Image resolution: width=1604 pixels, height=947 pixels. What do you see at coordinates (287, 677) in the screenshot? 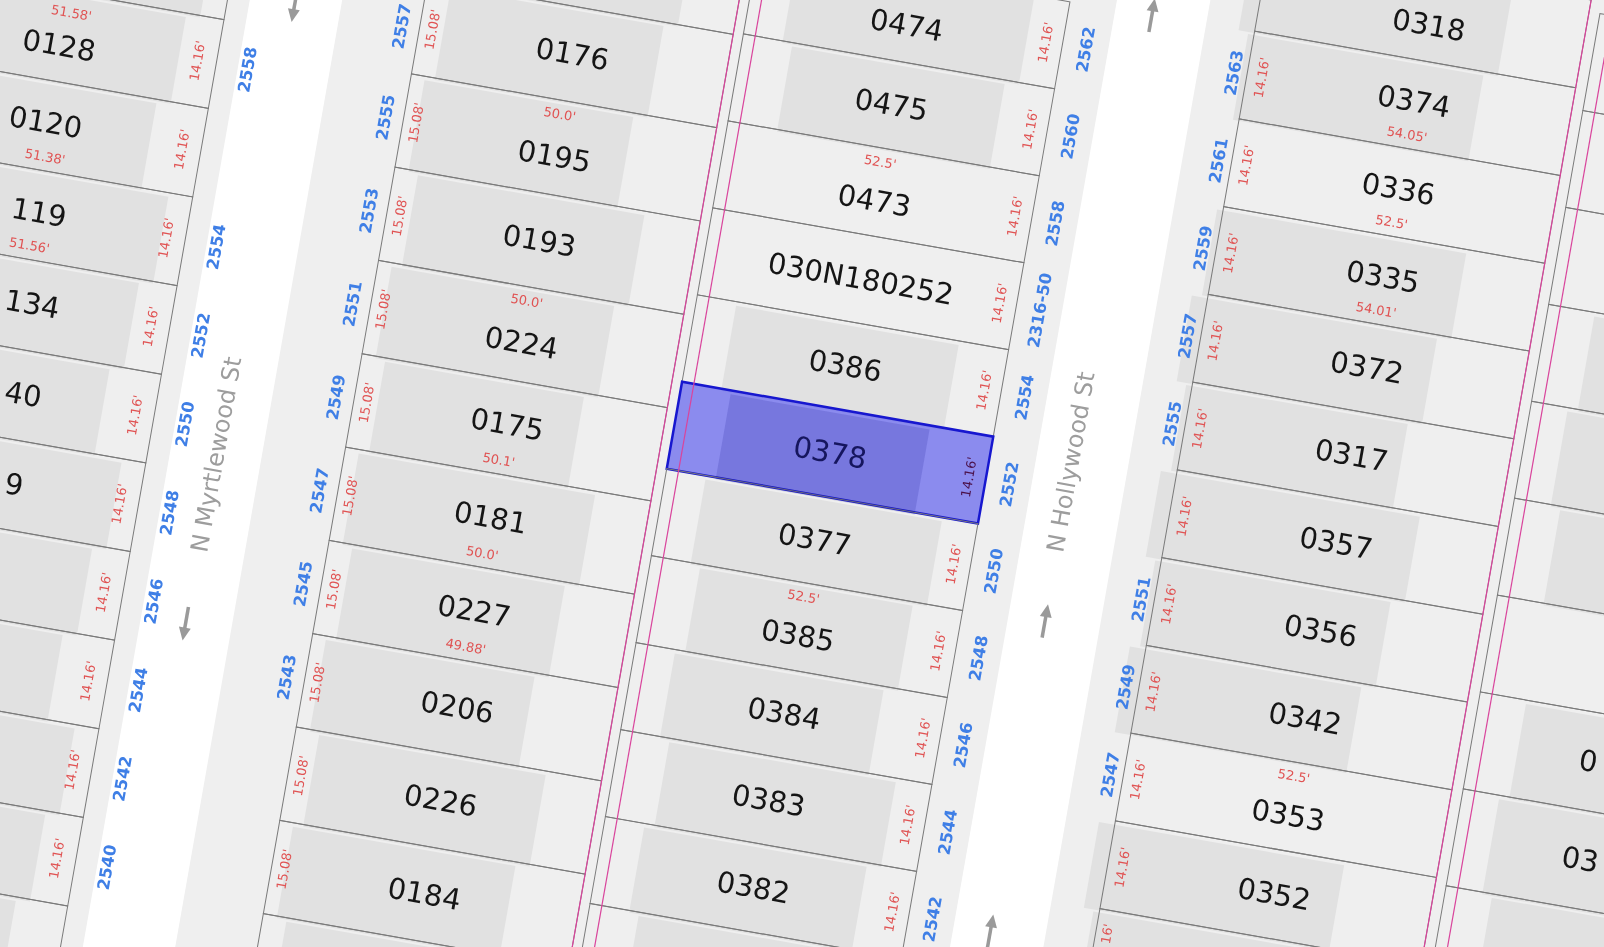
I see `street-number: 2543` at bounding box center [287, 677].